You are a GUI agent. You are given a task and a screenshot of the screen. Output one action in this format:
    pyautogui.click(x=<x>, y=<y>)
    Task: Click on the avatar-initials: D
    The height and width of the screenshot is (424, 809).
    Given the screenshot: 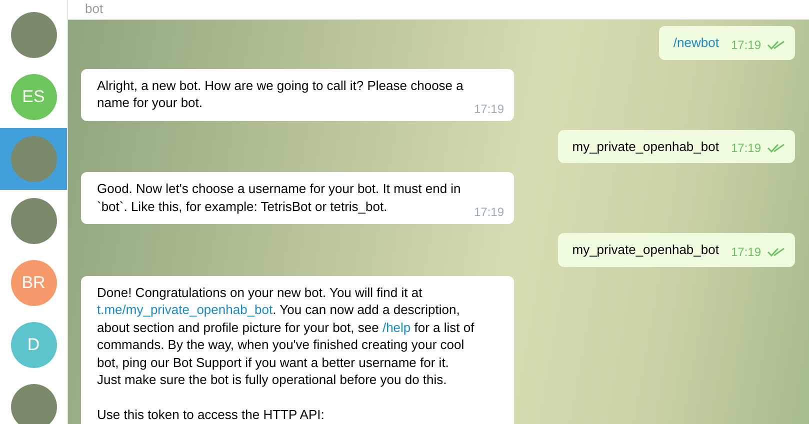 What is the action you would take?
    pyautogui.click(x=33, y=345)
    